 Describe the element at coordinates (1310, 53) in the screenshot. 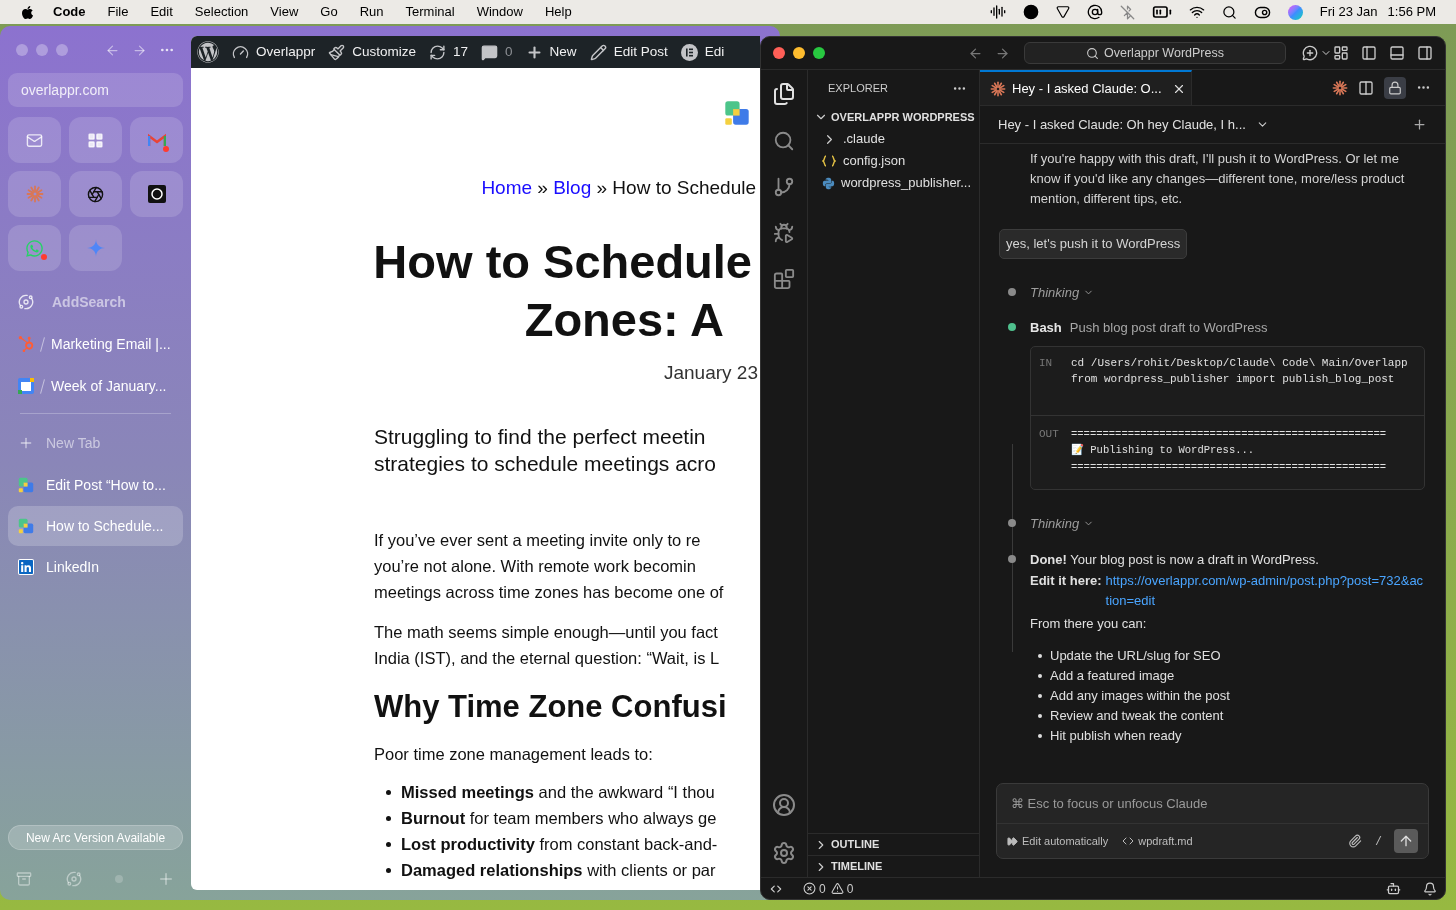

I see `chat-icon` at that location.